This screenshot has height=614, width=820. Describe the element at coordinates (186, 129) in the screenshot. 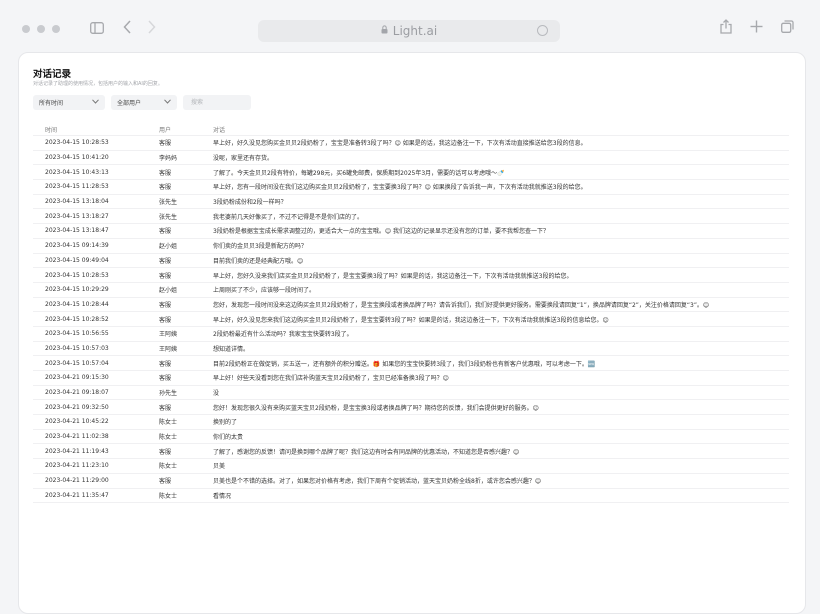

I see `column-header-user: 用户` at that location.